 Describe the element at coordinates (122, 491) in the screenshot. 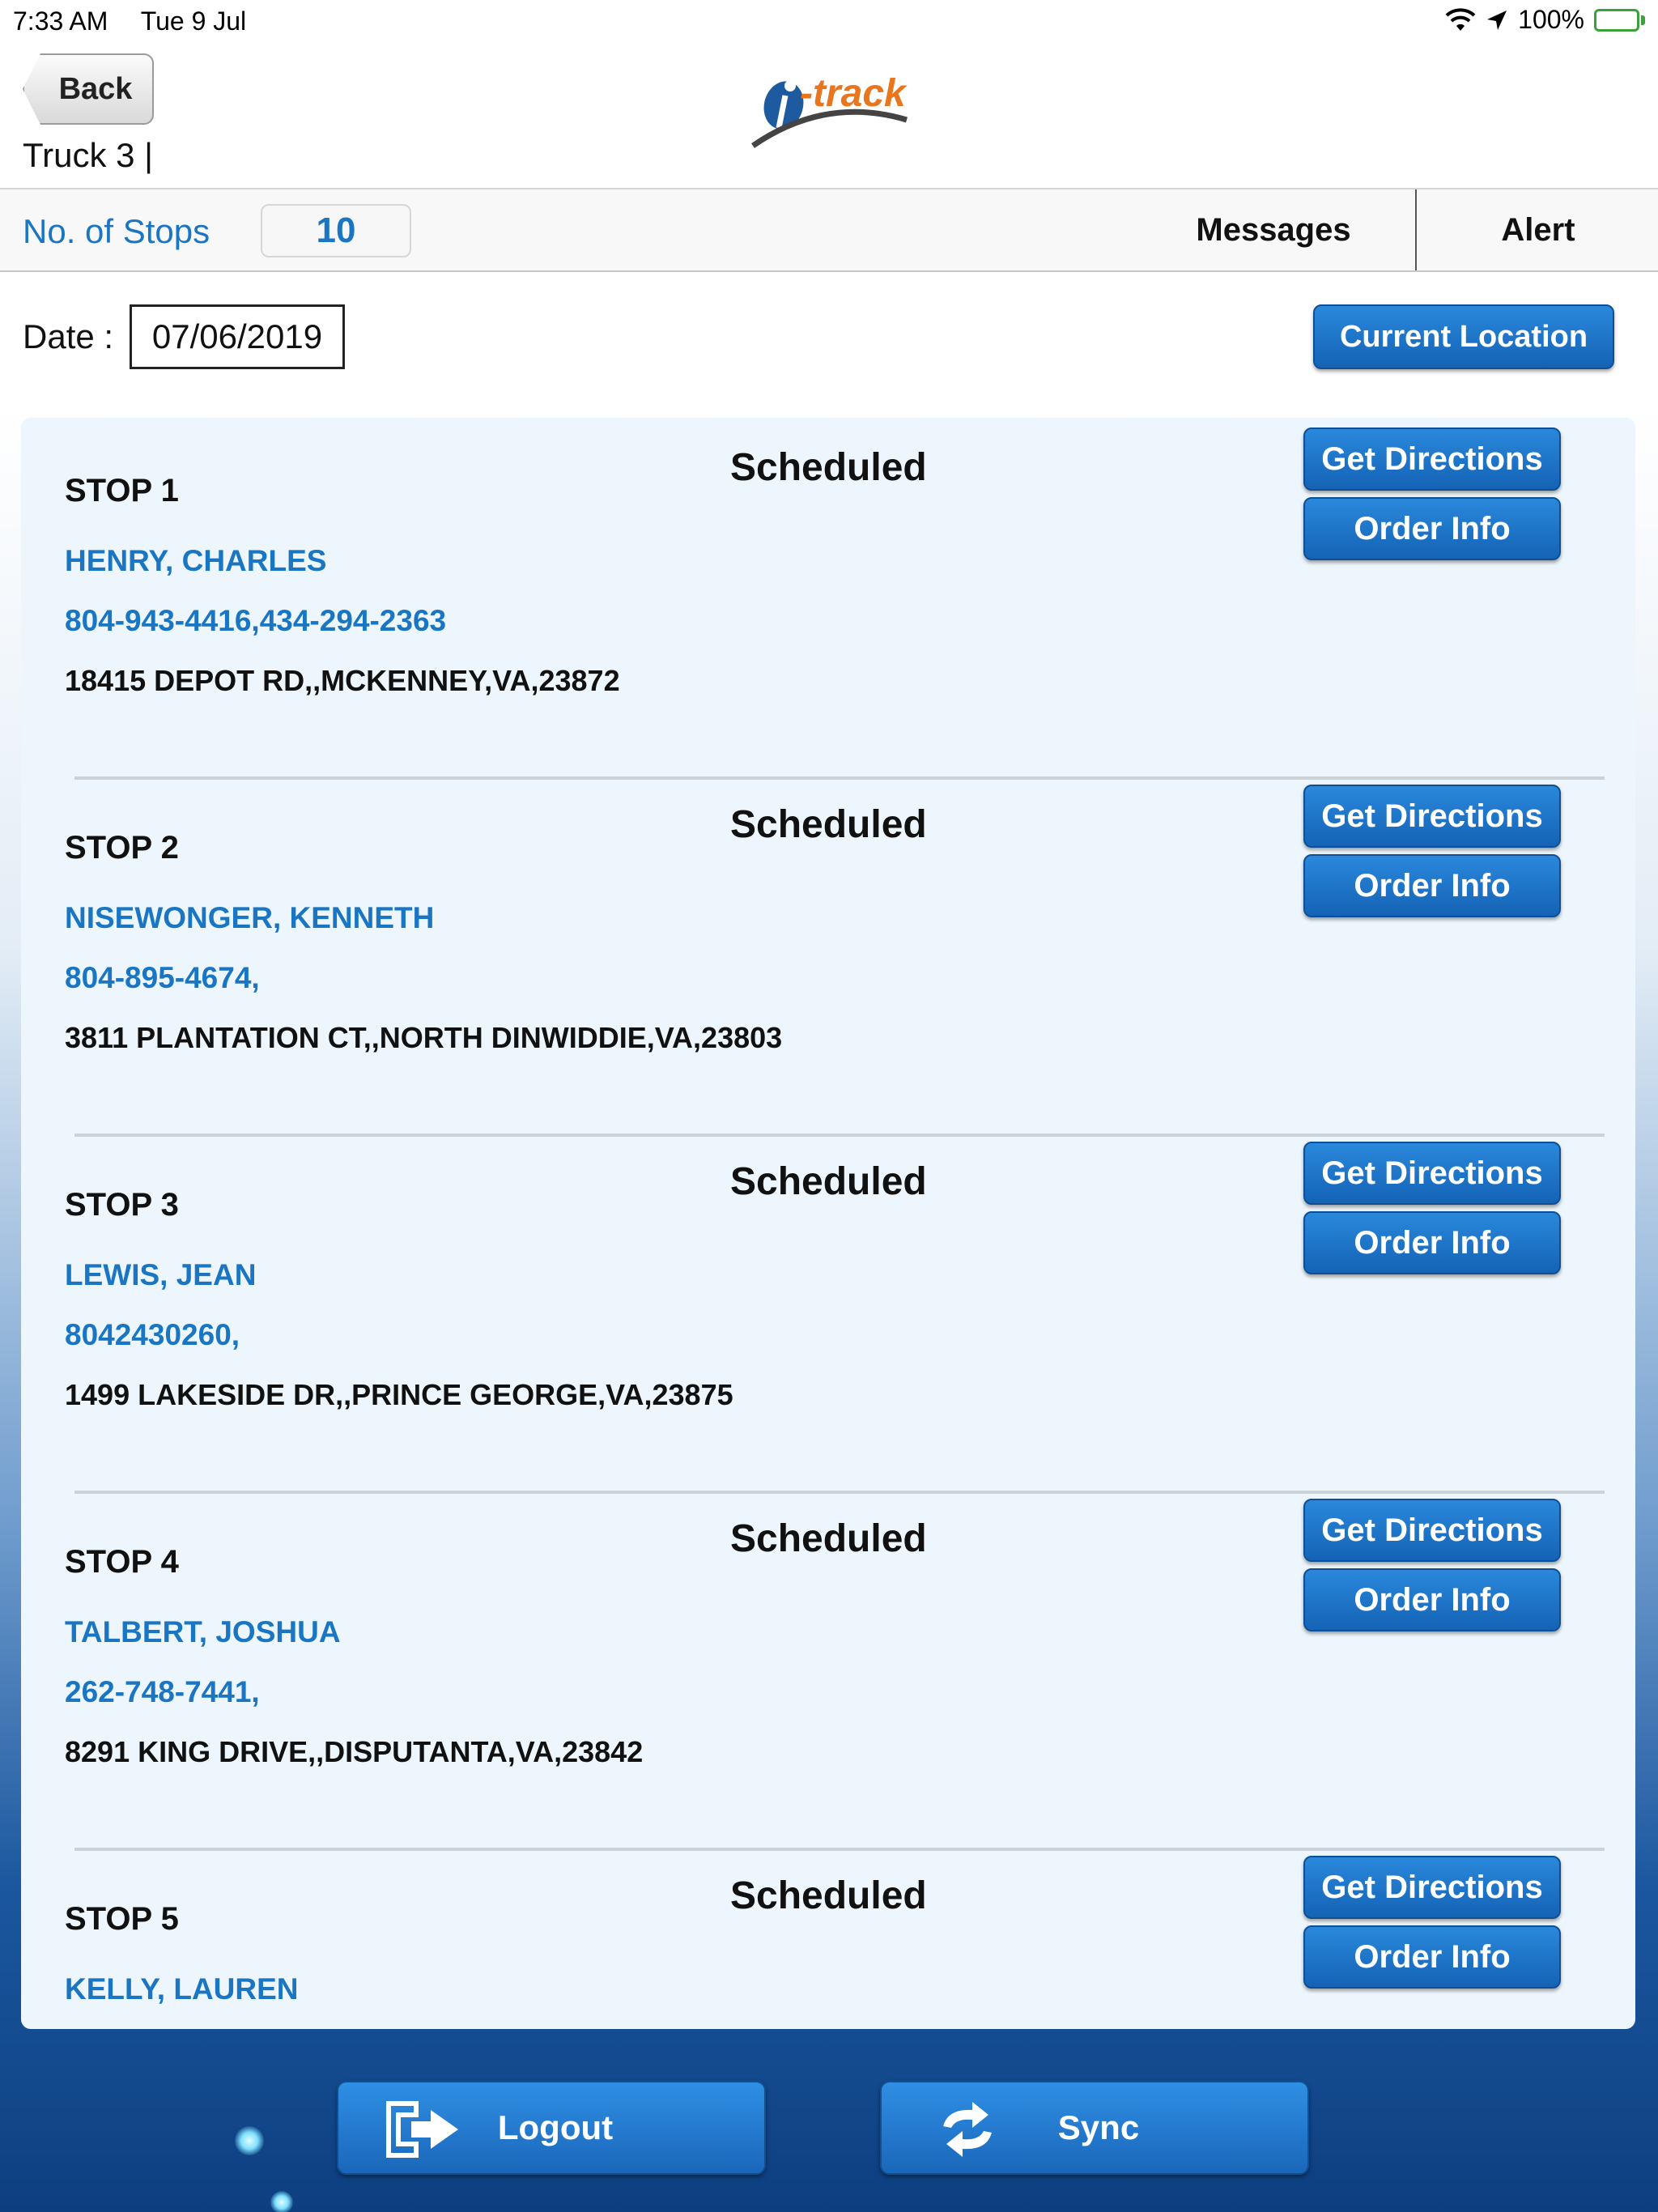

I see `stop-title: STOP 1` at that location.